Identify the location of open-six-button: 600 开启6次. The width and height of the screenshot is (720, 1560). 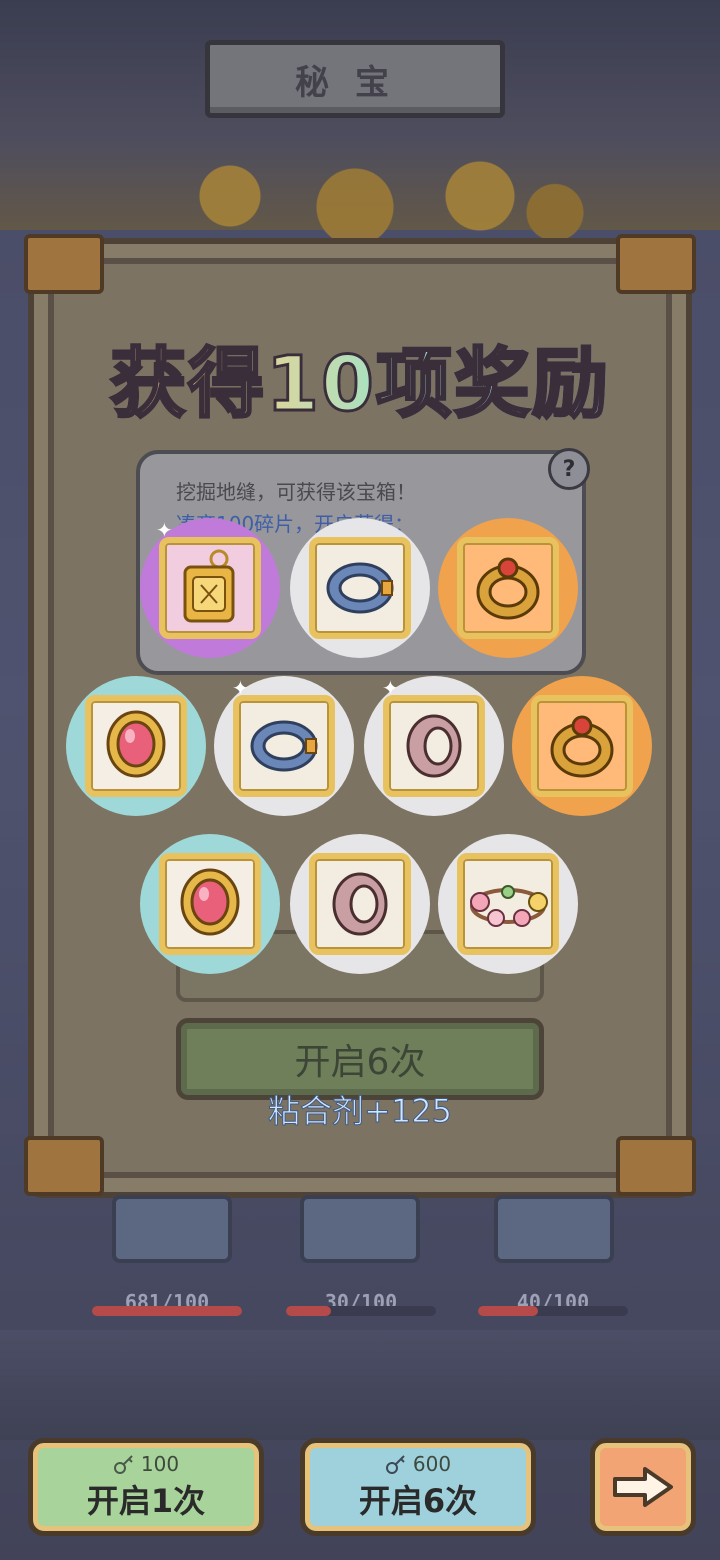
(418, 1487).